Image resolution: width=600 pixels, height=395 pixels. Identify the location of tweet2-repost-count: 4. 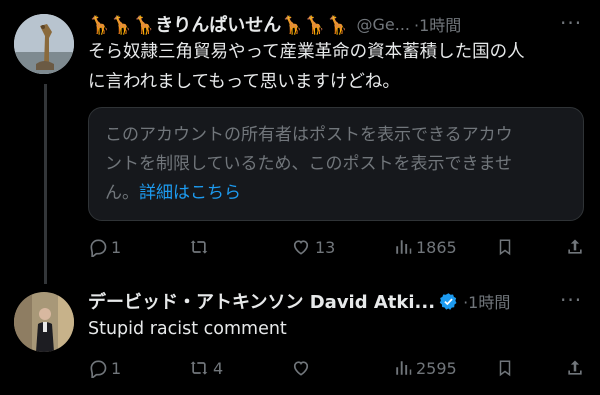
(218, 368).